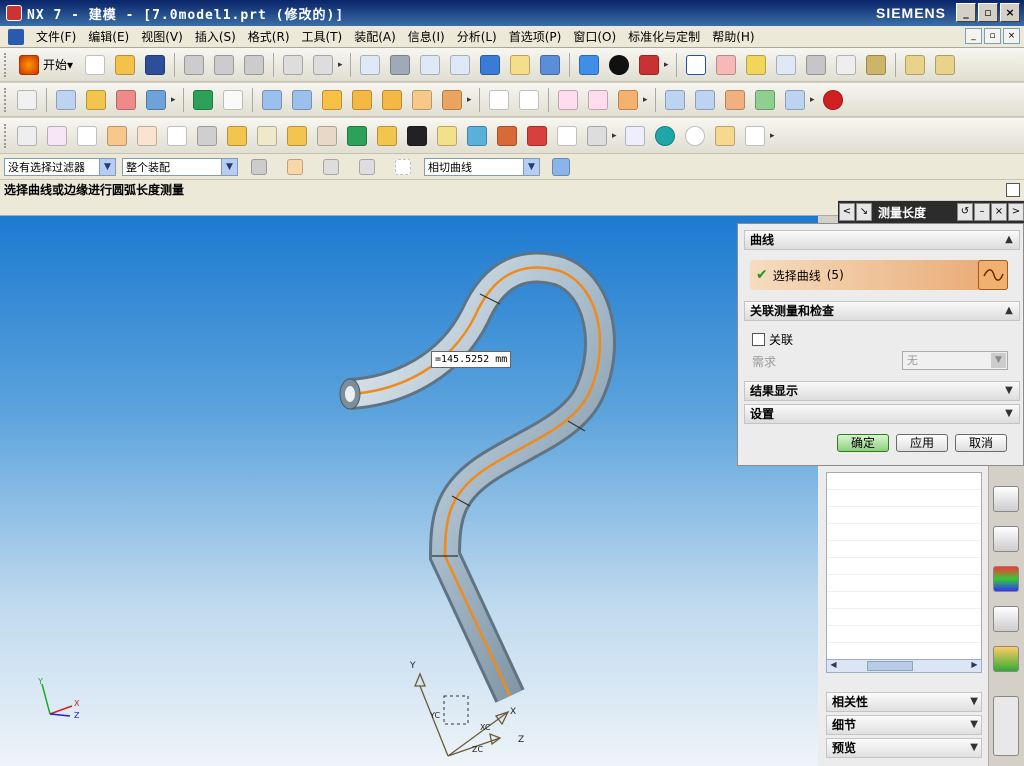 This screenshot has width=1024, height=766. I want to click on settings-group-header: 设置 ▼, so click(882, 414).